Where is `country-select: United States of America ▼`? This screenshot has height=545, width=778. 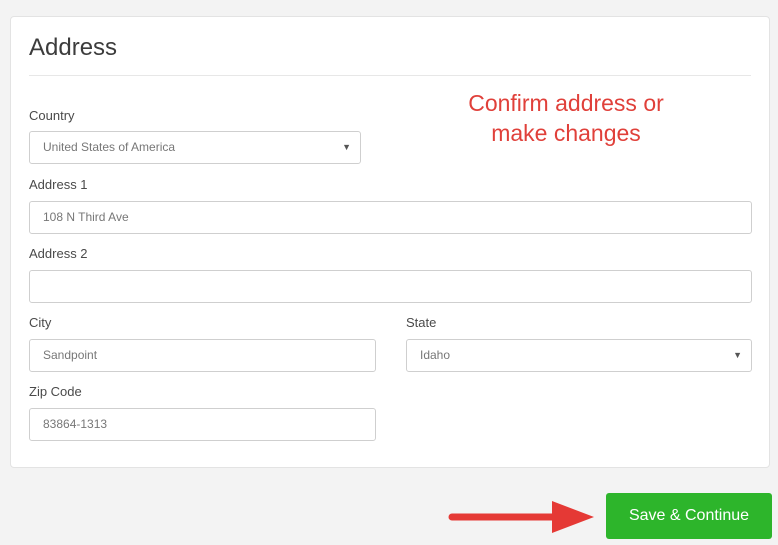
country-select: United States of America ▼ is located at coordinates (195, 147).